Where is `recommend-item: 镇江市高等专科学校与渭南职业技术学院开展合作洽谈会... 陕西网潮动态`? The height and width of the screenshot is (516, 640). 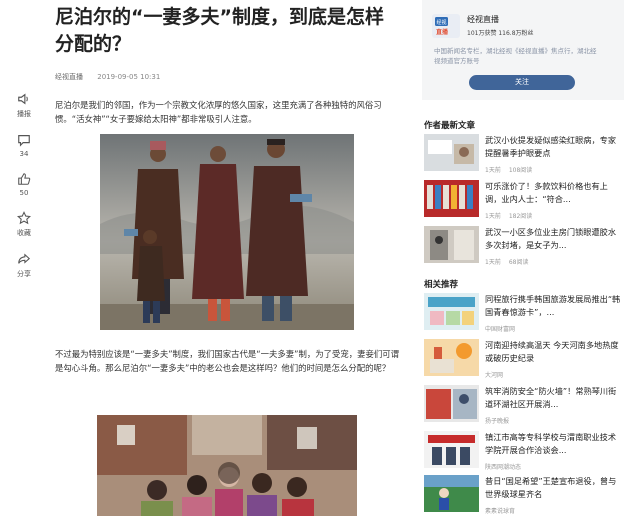 recommend-item: 镇江市高等专科学校与渭南职业技术学院开展合作洽谈会... 陕西网潮动态 is located at coordinates (523, 451).